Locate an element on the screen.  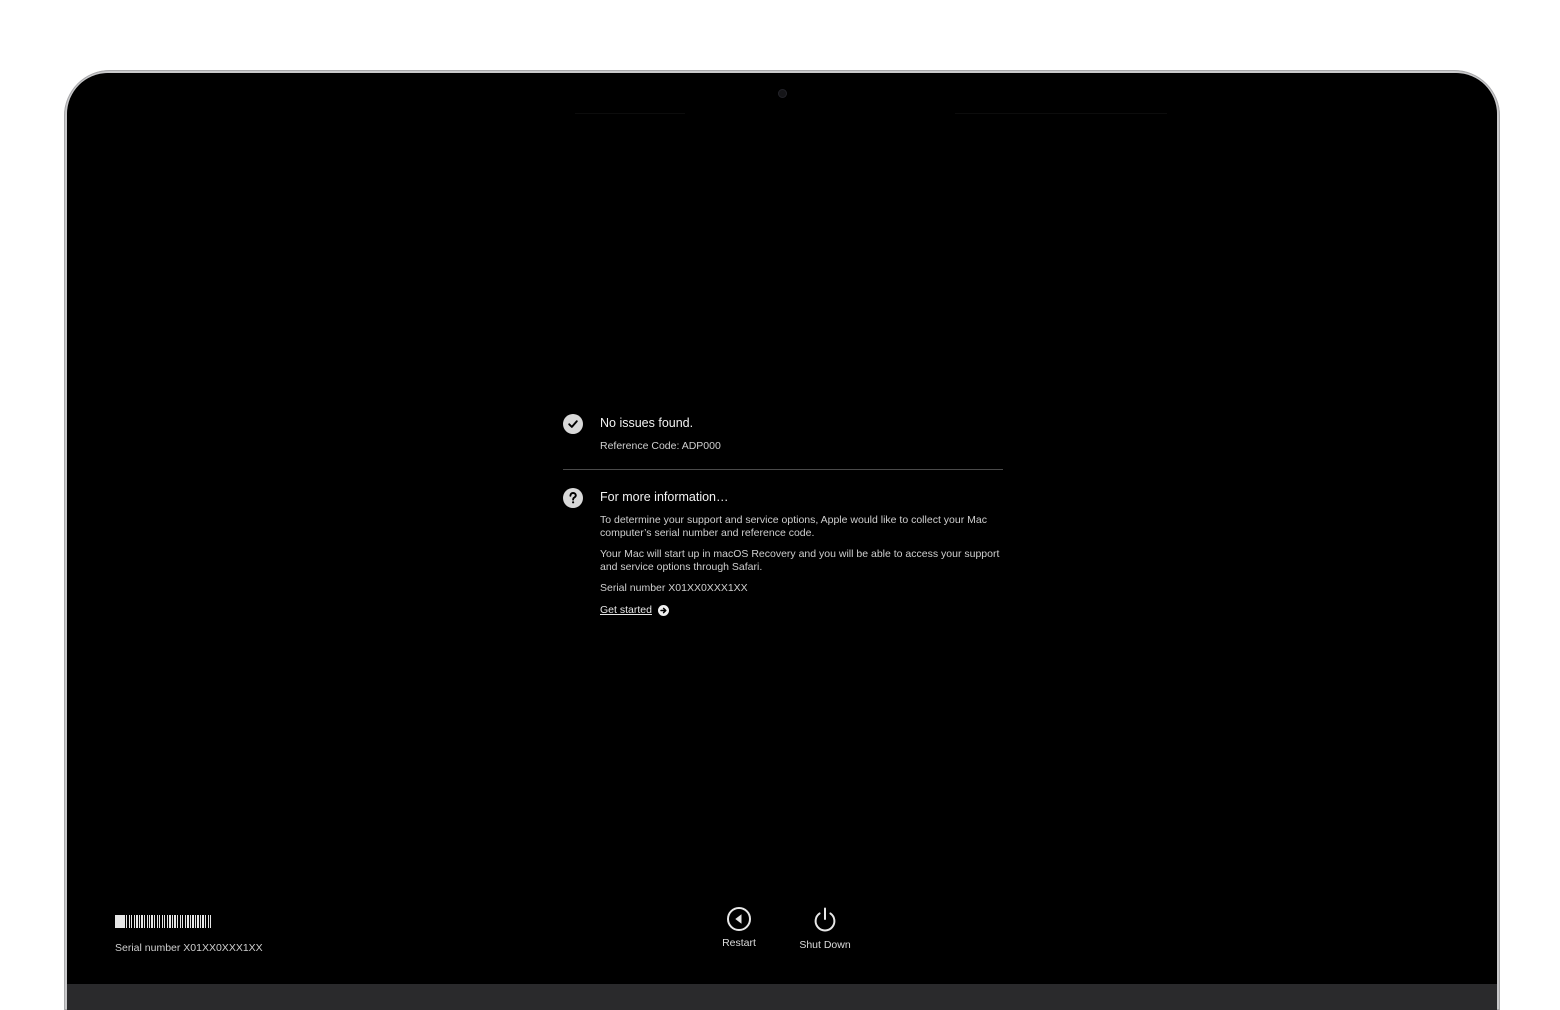
shutdown-button: Shut Down is located at coordinates (825, 928).